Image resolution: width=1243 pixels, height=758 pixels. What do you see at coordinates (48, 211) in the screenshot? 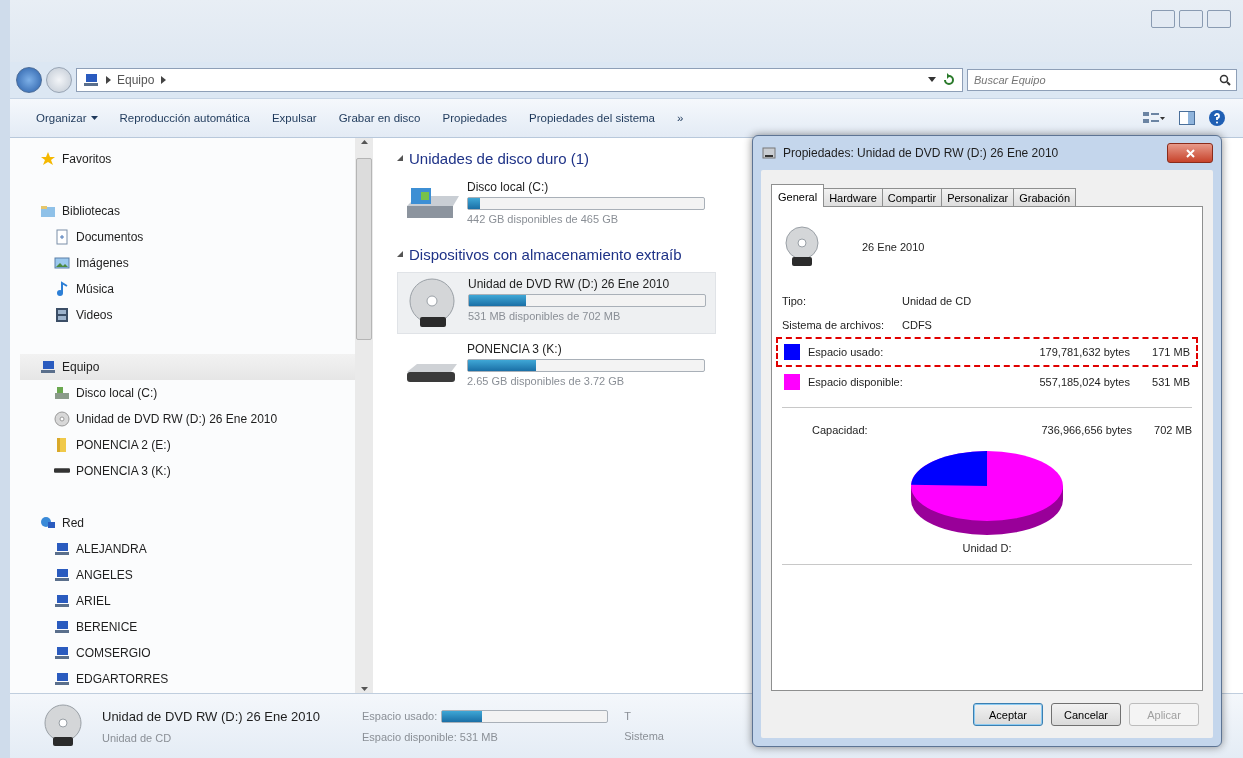
I see `library-folder-icon` at bounding box center [48, 211].